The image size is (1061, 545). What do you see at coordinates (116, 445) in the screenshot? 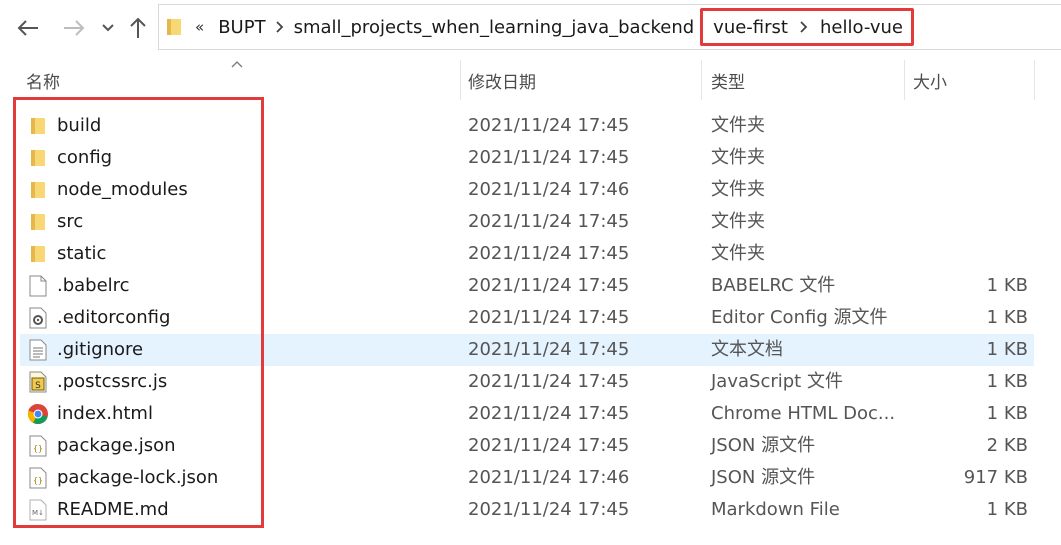
I see `file-name: package.json` at bounding box center [116, 445].